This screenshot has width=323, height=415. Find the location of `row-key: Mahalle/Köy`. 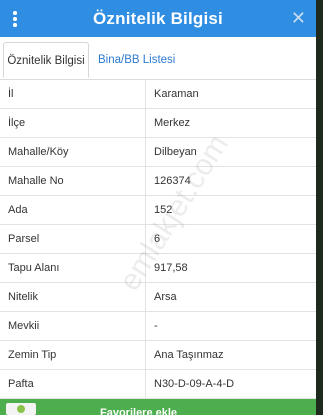

row-key: Mahalle/Köy is located at coordinates (73, 152).